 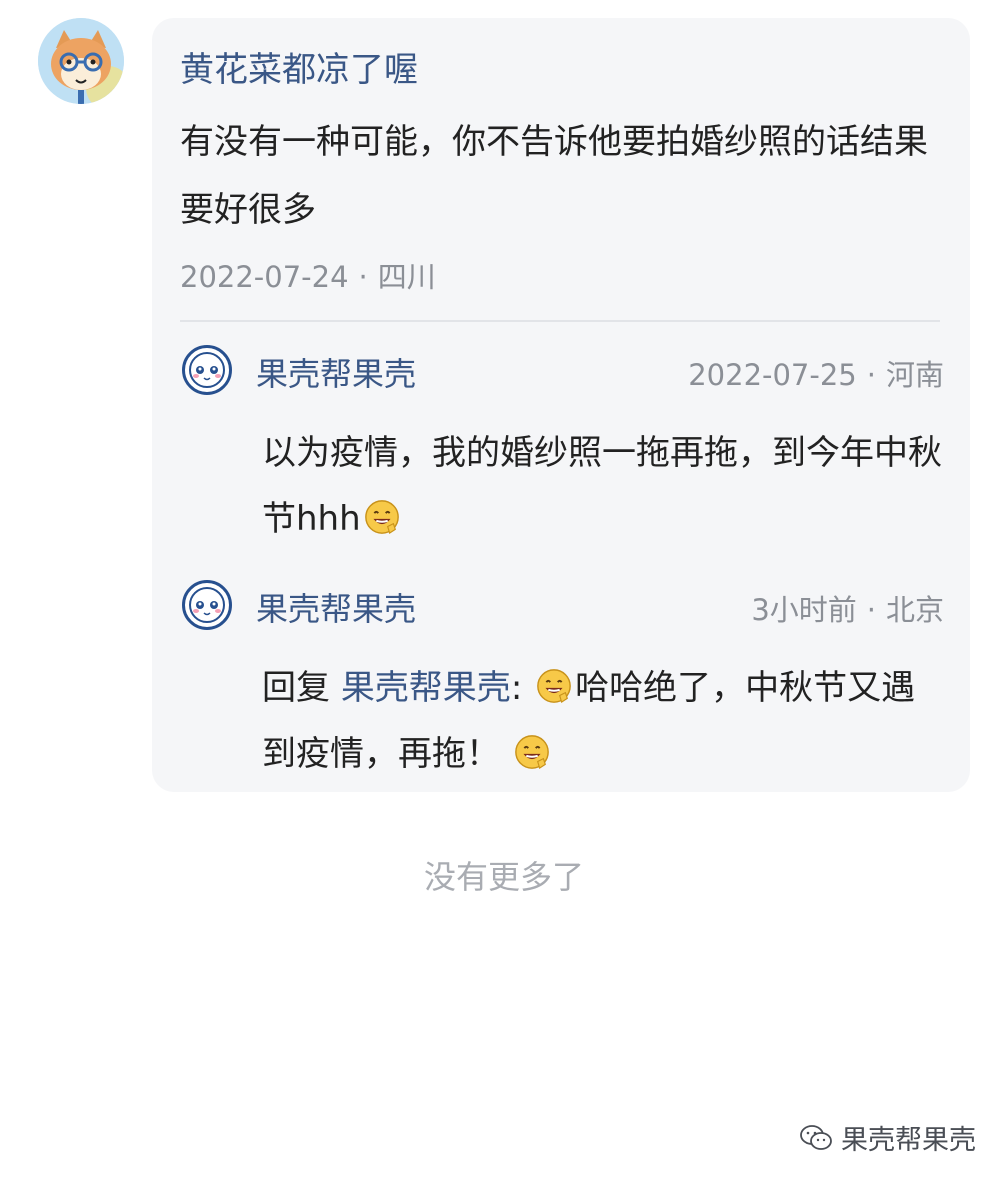 What do you see at coordinates (908, 1140) in the screenshot?
I see `watermark-label: 果壳帮果壳` at bounding box center [908, 1140].